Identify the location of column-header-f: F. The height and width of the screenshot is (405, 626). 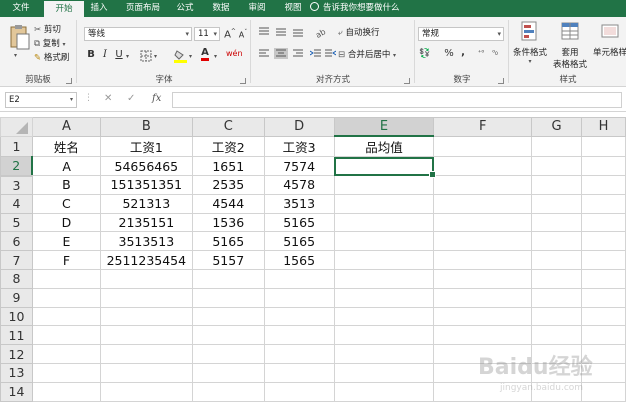
(483, 127).